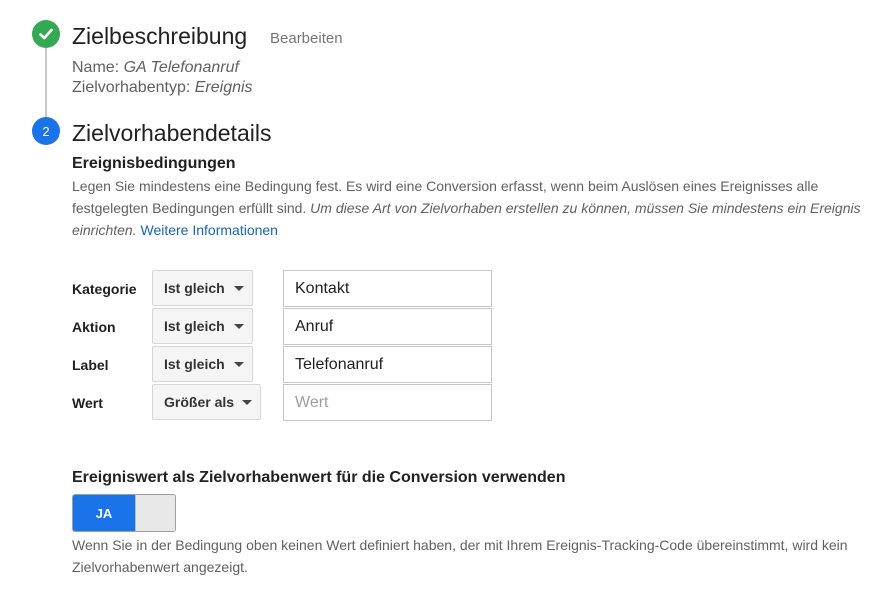 This screenshot has height=598, width=888. Describe the element at coordinates (104, 513) in the screenshot. I see `toggle-on-label: JA` at that location.